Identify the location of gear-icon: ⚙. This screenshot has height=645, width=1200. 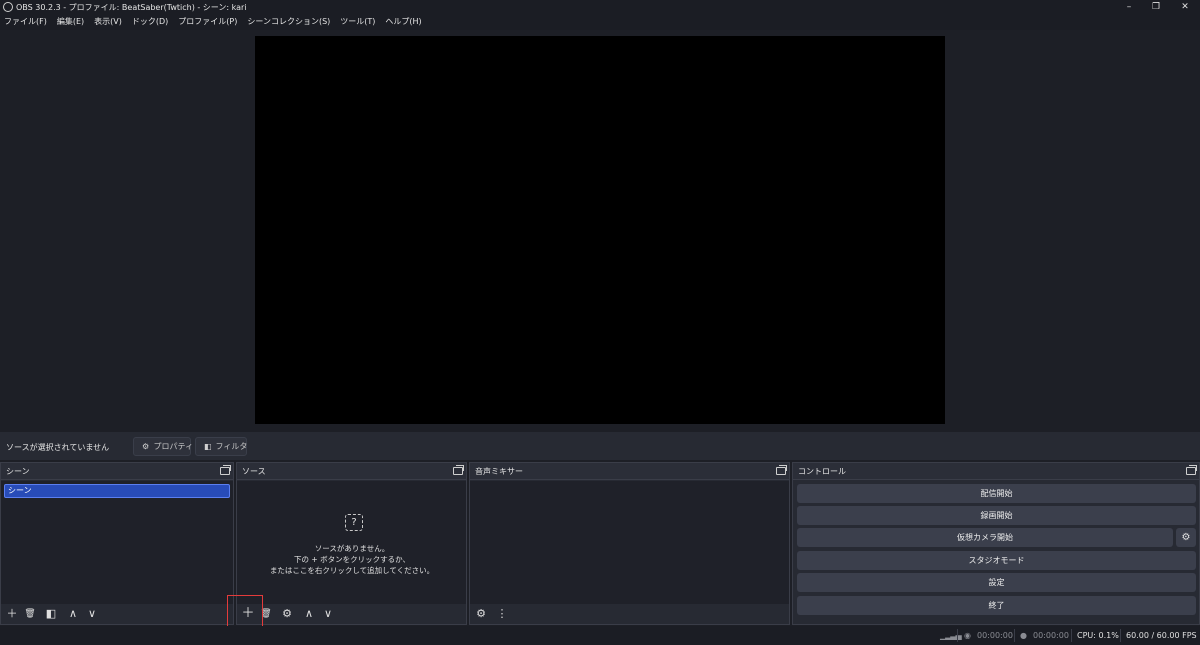
(146, 446).